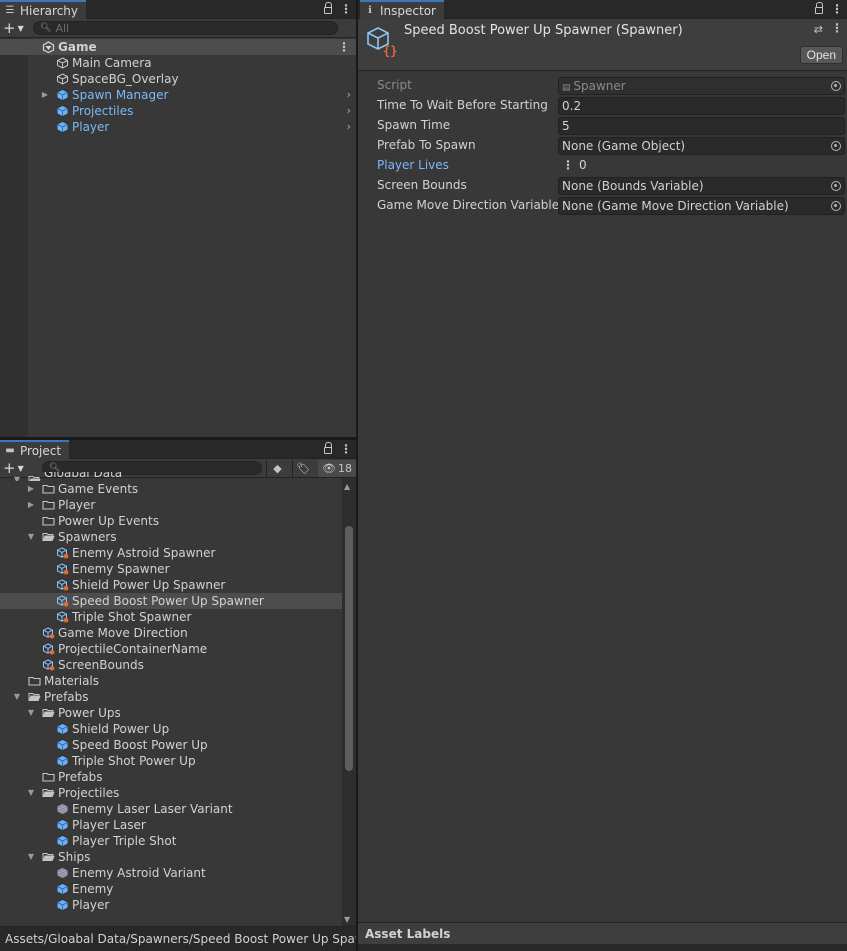 The width and height of the screenshot is (847, 951). What do you see at coordinates (701, 106) in the screenshot?
I see `property-field: 0.2` at bounding box center [701, 106].